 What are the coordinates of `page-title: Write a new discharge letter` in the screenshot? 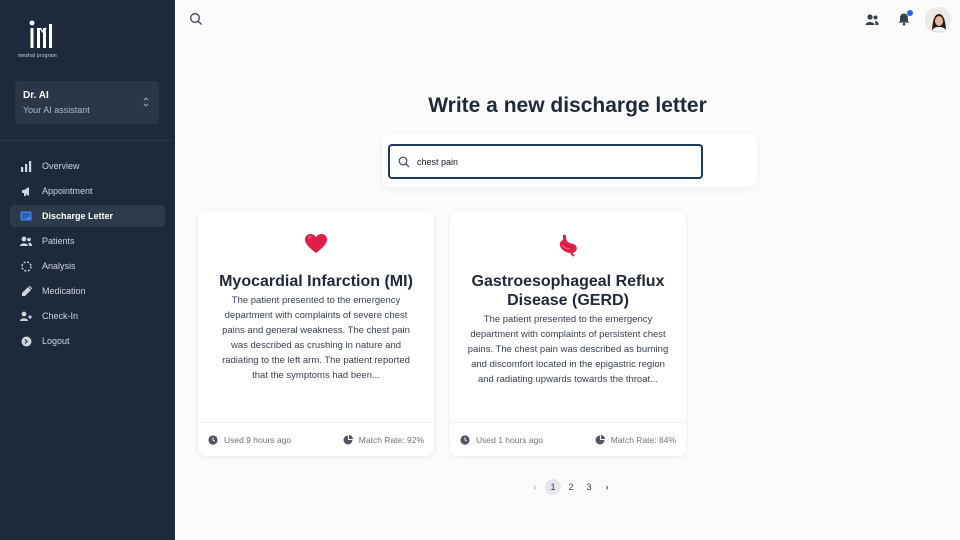 It's located at (567, 105).